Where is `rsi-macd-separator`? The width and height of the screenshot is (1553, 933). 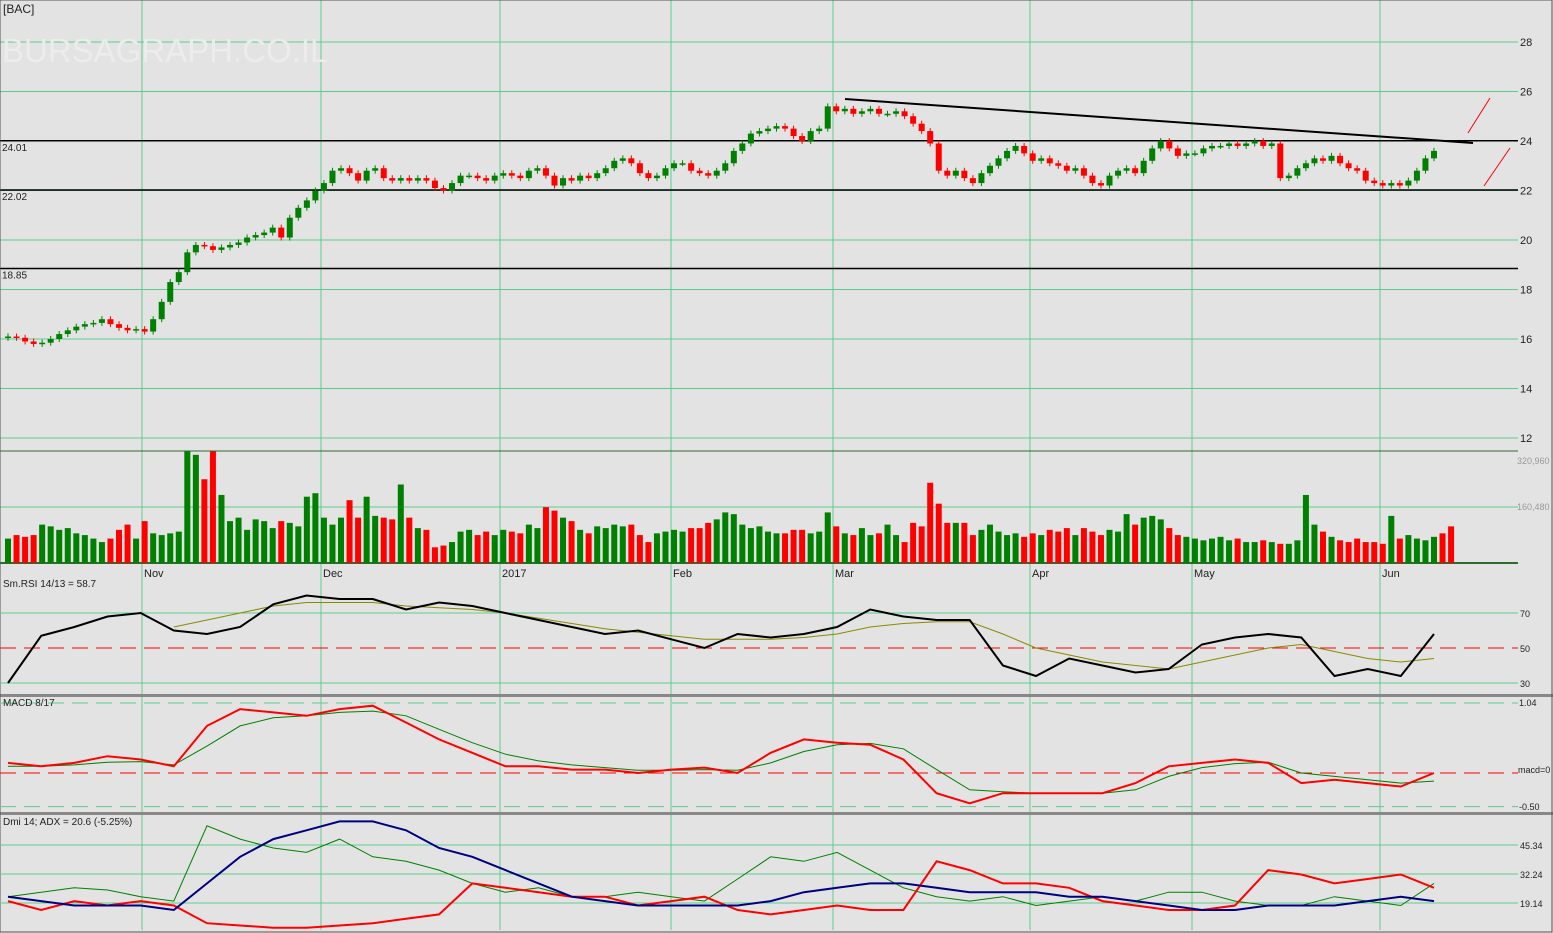
rsi-macd-separator is located at coordinates (776, 695).